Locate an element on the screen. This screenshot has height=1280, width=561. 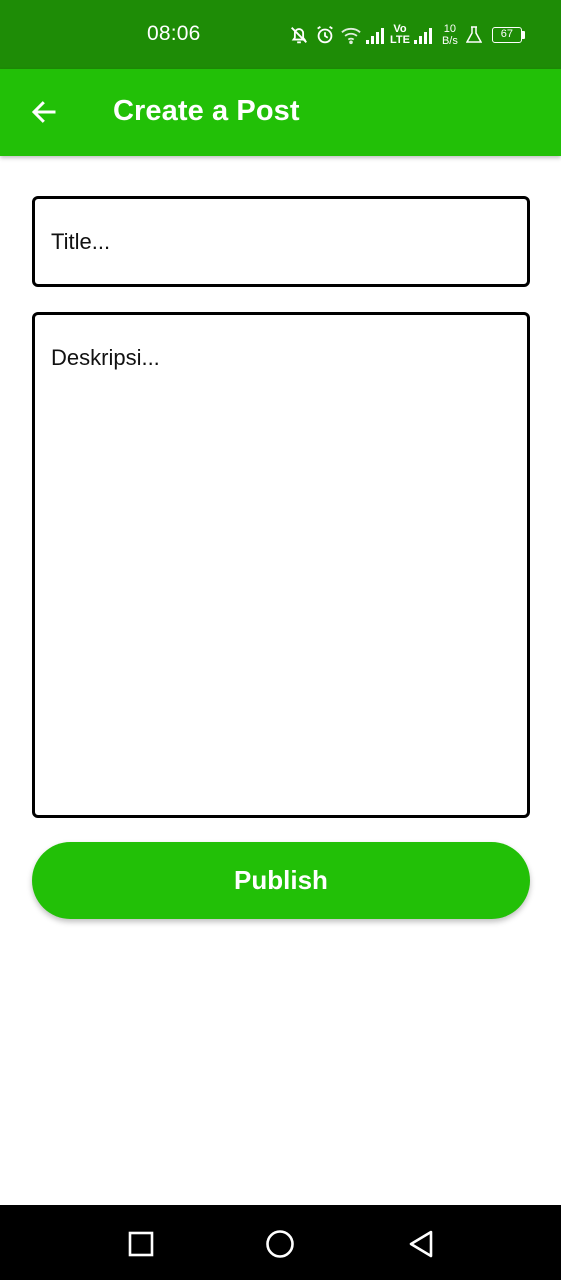
recent-apps-button is located at coordinates (141, 1244).